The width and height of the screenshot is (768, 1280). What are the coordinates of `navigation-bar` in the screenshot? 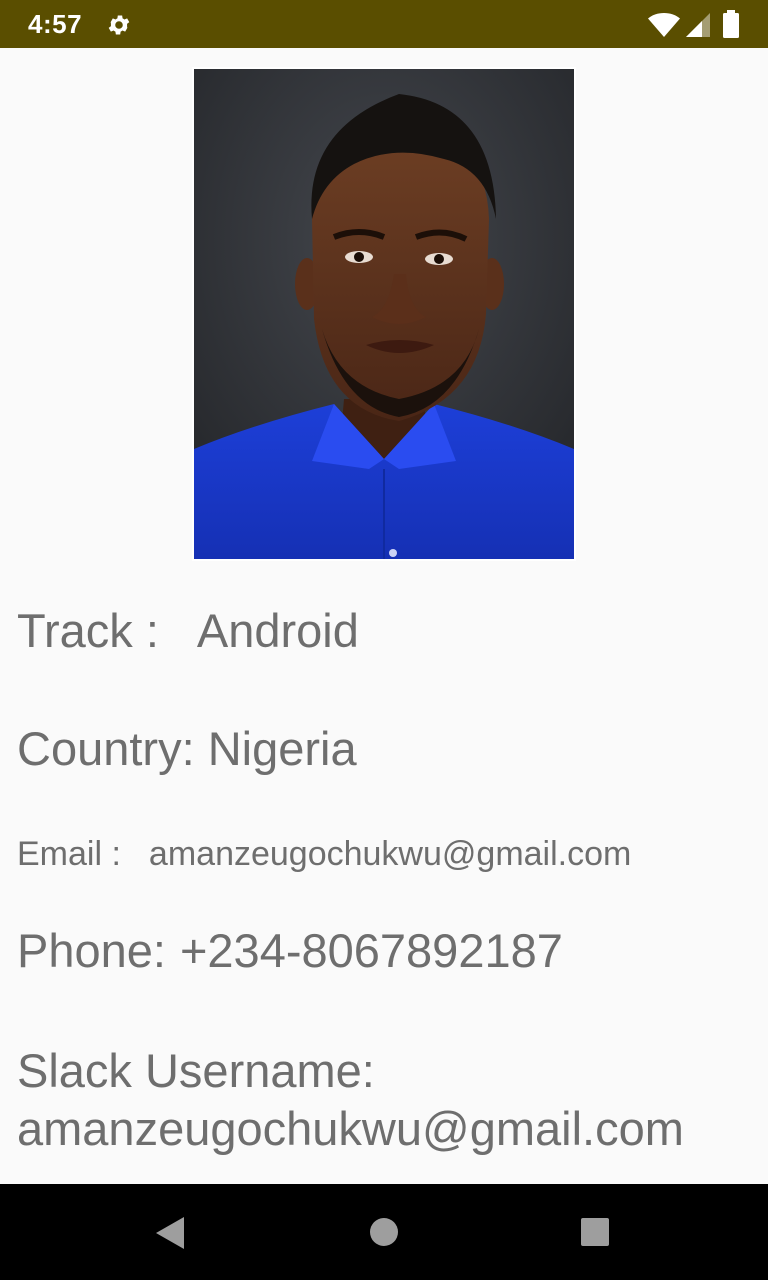 It's located at (384, 1232).